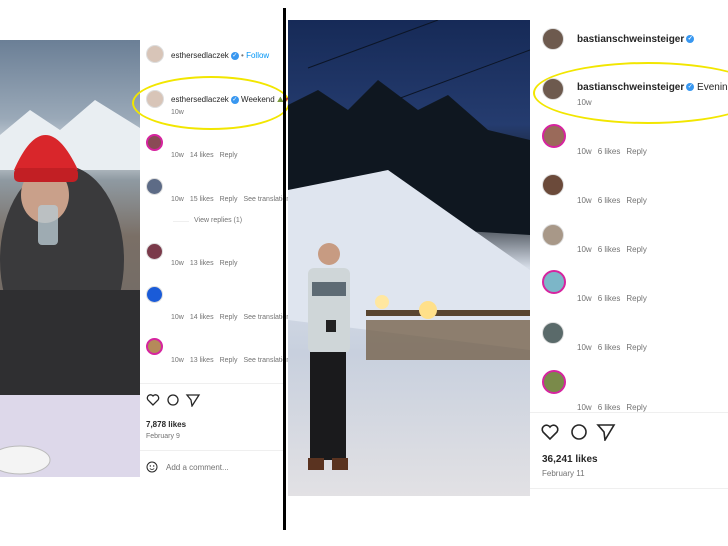 The width and height of the screenshot is (728, 546). I want to click on follow-button: Follow, so click(257, 55).